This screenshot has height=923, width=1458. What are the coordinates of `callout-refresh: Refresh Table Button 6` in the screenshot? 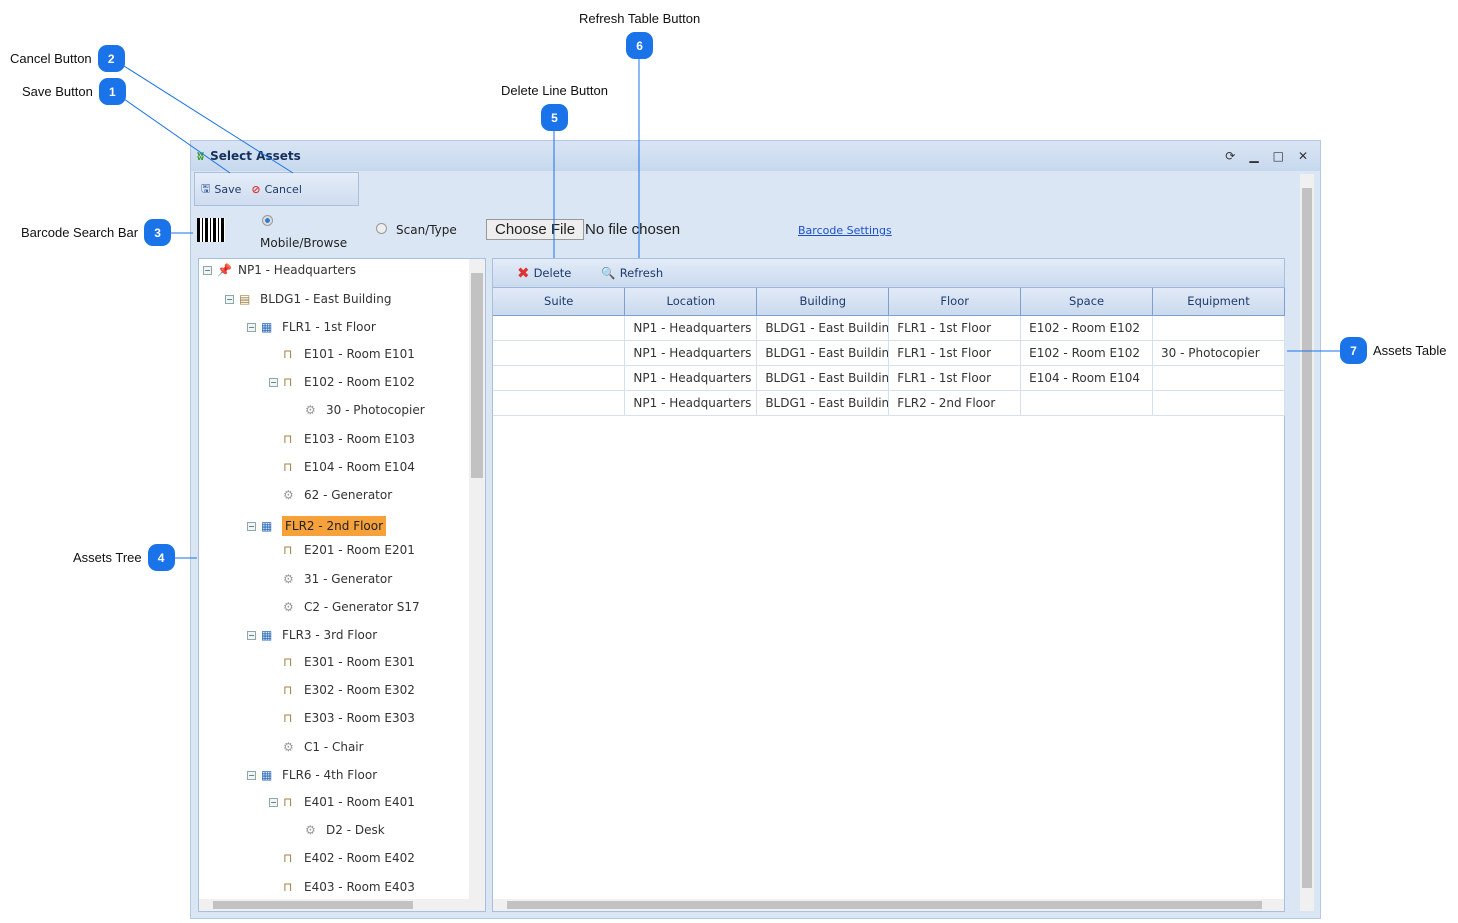 It's located at (639, 35).